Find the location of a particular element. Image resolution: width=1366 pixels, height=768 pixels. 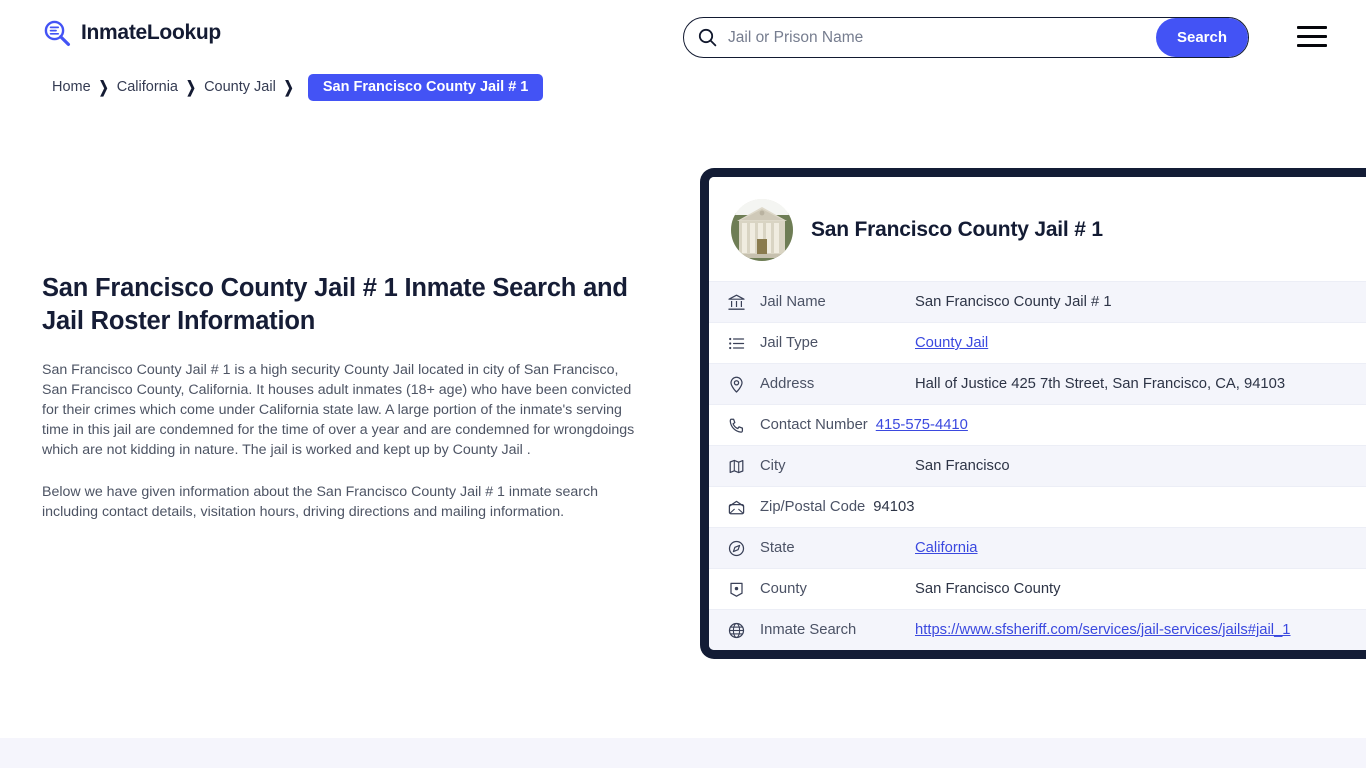

list-icon is located at coordinates (736, 343).